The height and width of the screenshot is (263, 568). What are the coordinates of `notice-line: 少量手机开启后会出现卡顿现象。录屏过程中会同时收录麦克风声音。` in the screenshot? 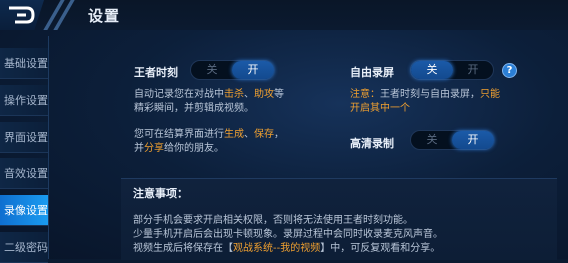 It's located at (288, 234).